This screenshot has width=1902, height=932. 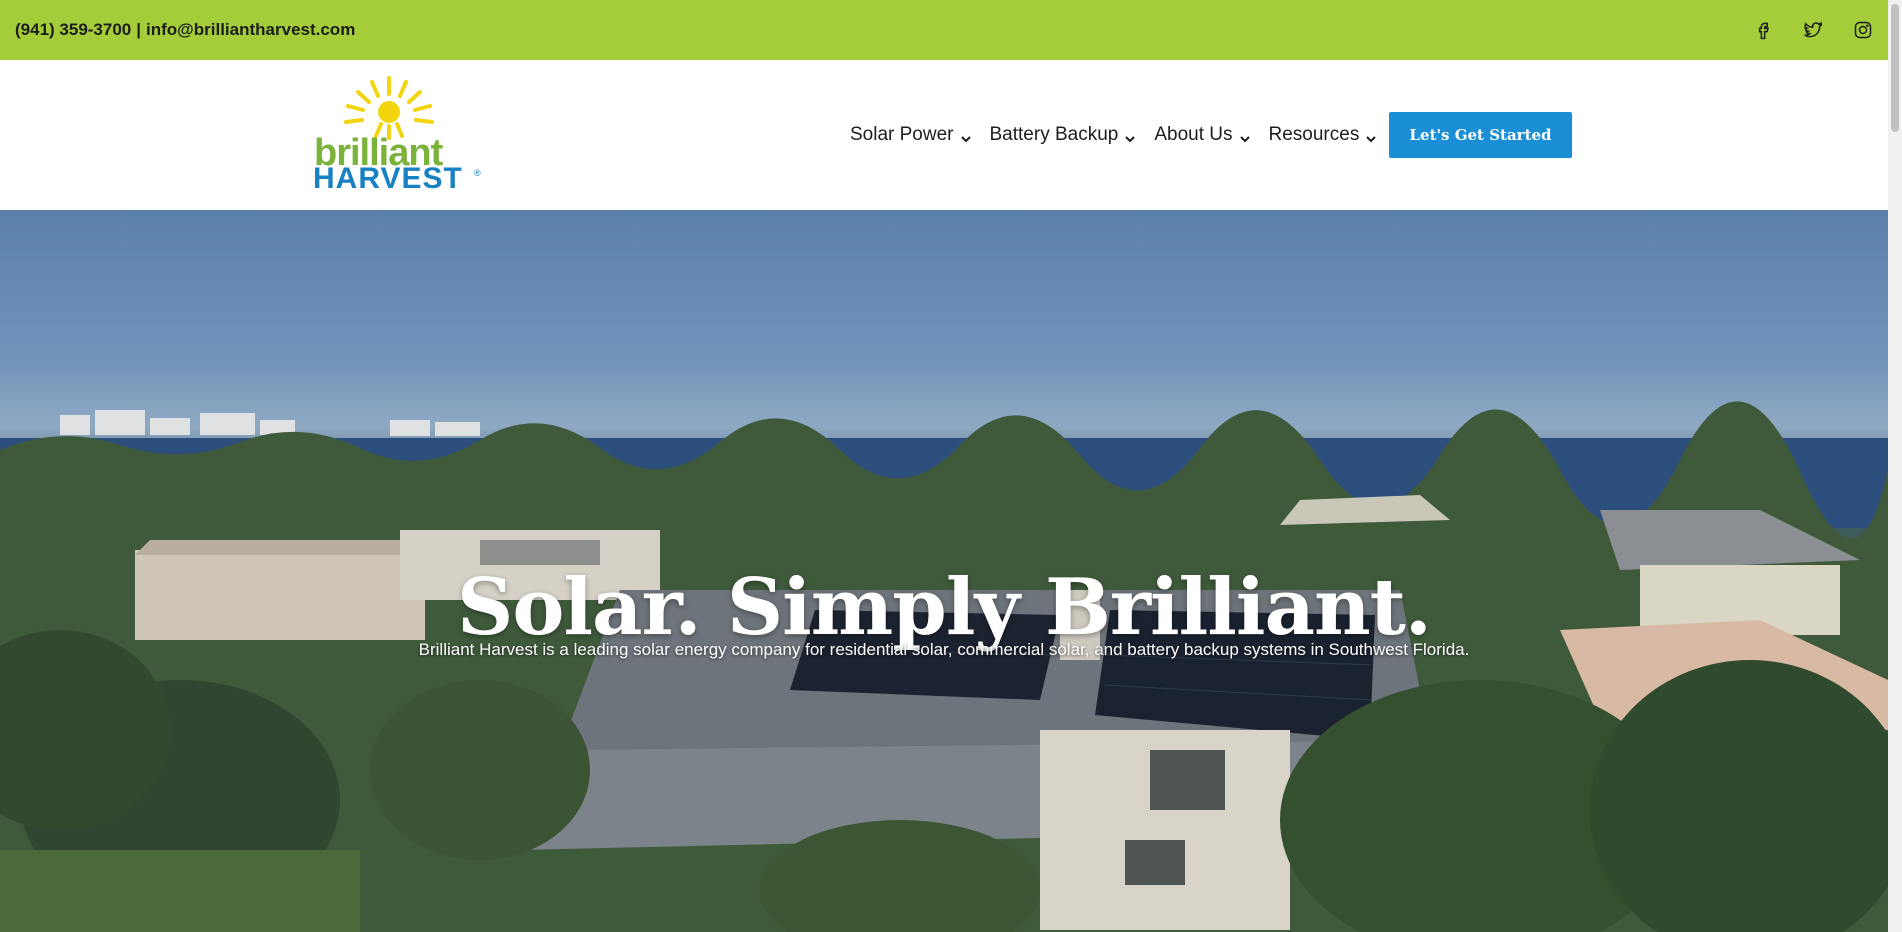 I want to click on logo-registered-mark: ®, so click(x=477, y=173).